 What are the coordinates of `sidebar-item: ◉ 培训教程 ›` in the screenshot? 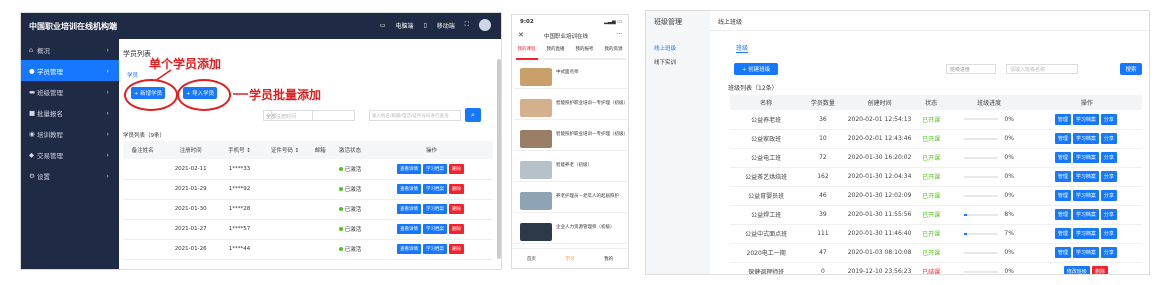 It's located at (70, 133).